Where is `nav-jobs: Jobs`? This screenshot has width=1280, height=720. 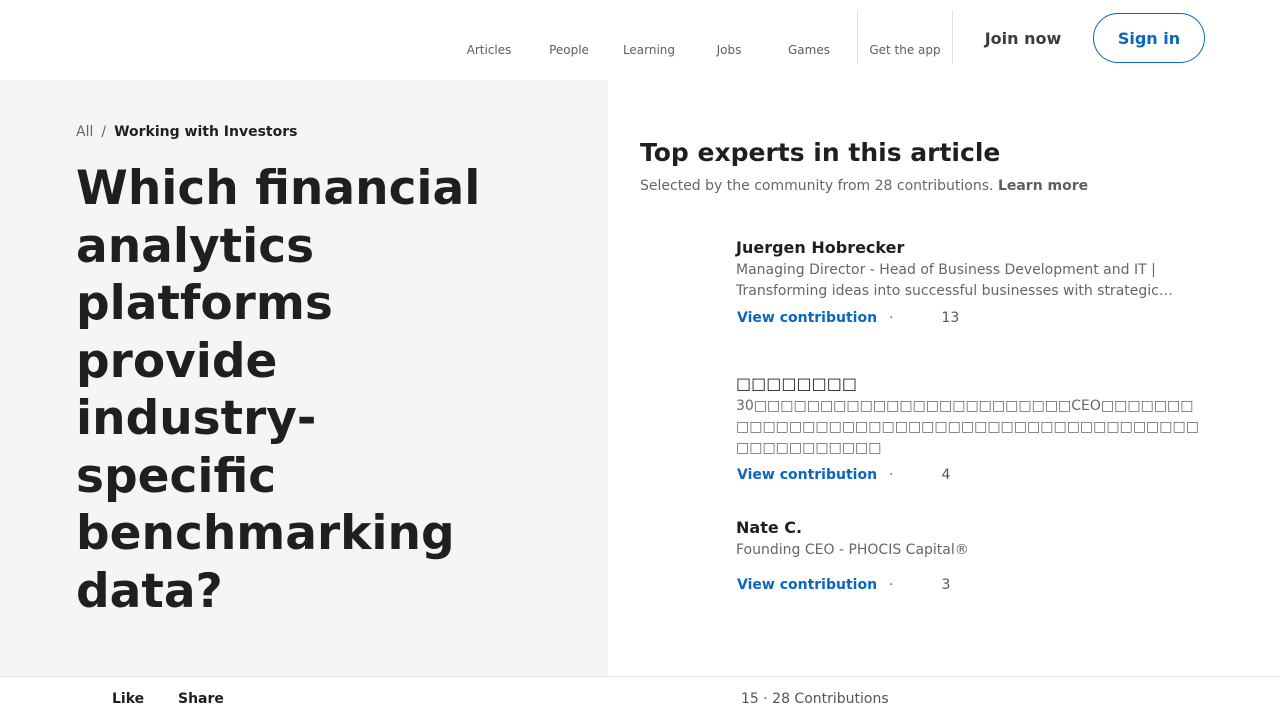
nav-jobs: Jobs is located at coordinates (729, 40).